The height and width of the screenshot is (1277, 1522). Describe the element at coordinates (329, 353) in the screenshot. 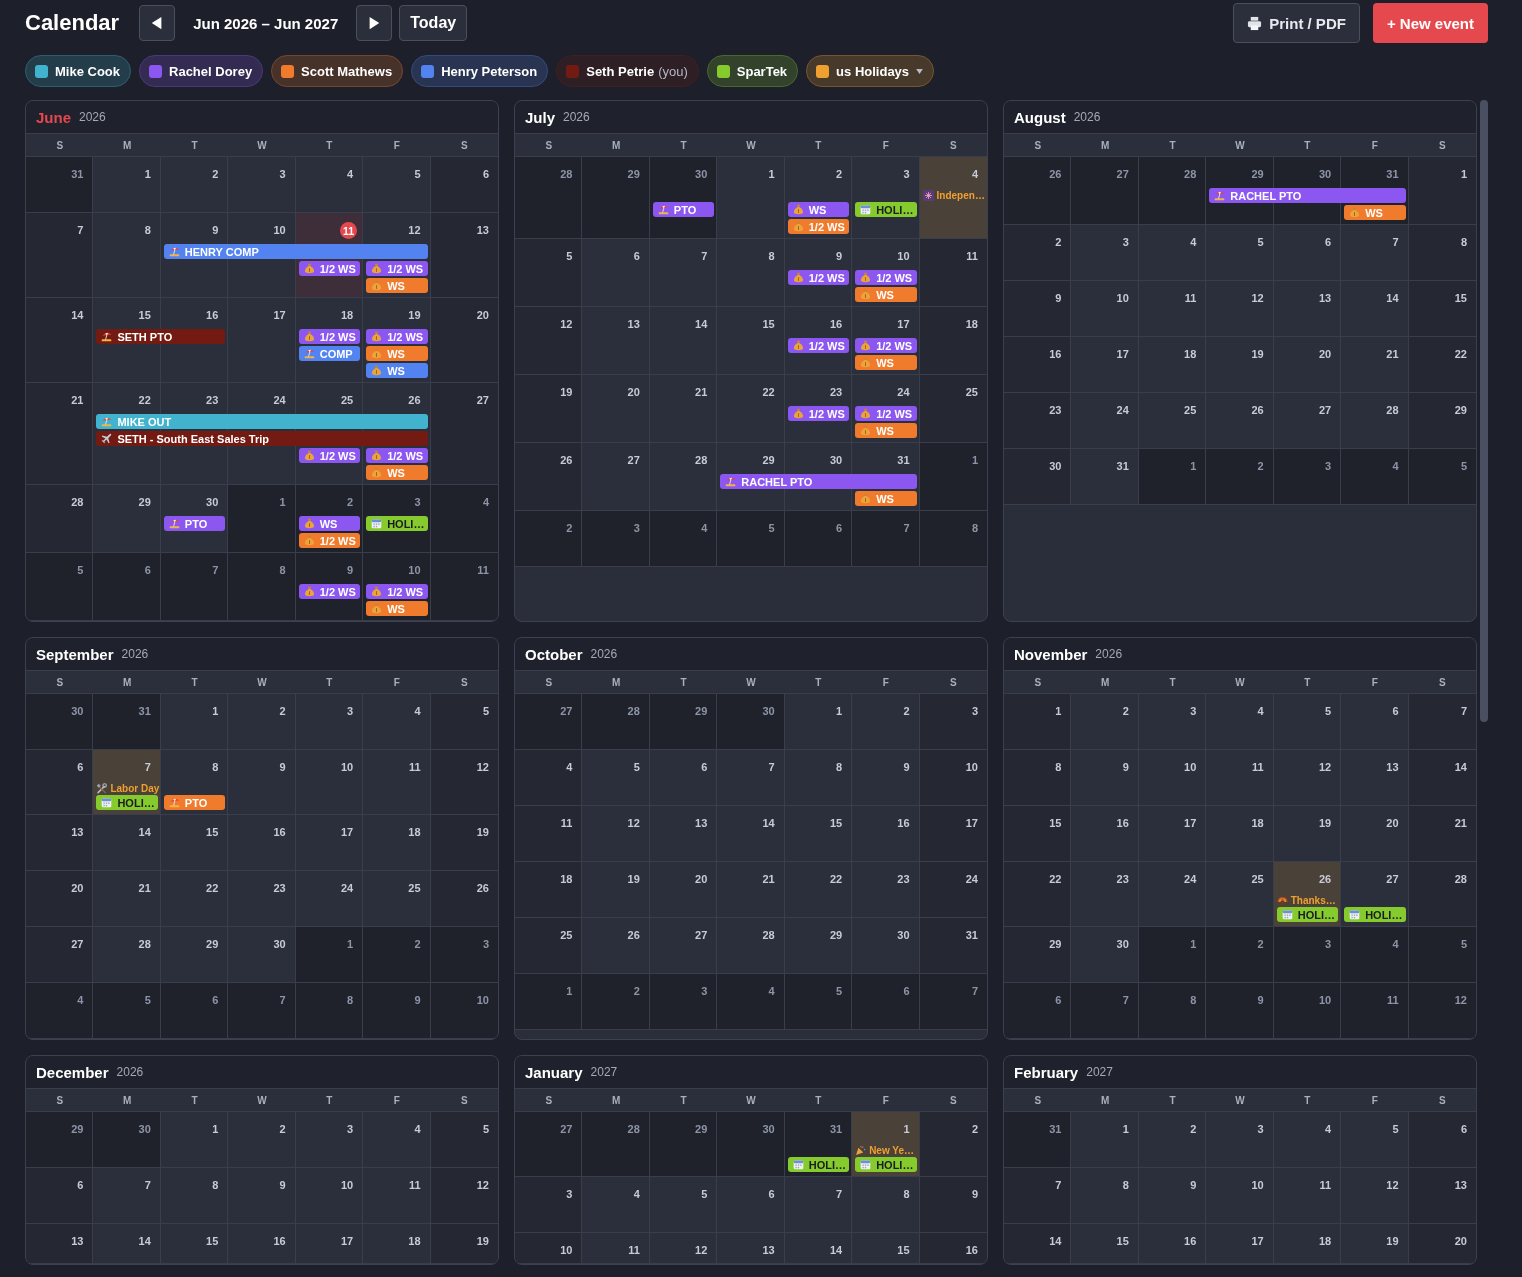

I see `event-bar: COMP` at that location.